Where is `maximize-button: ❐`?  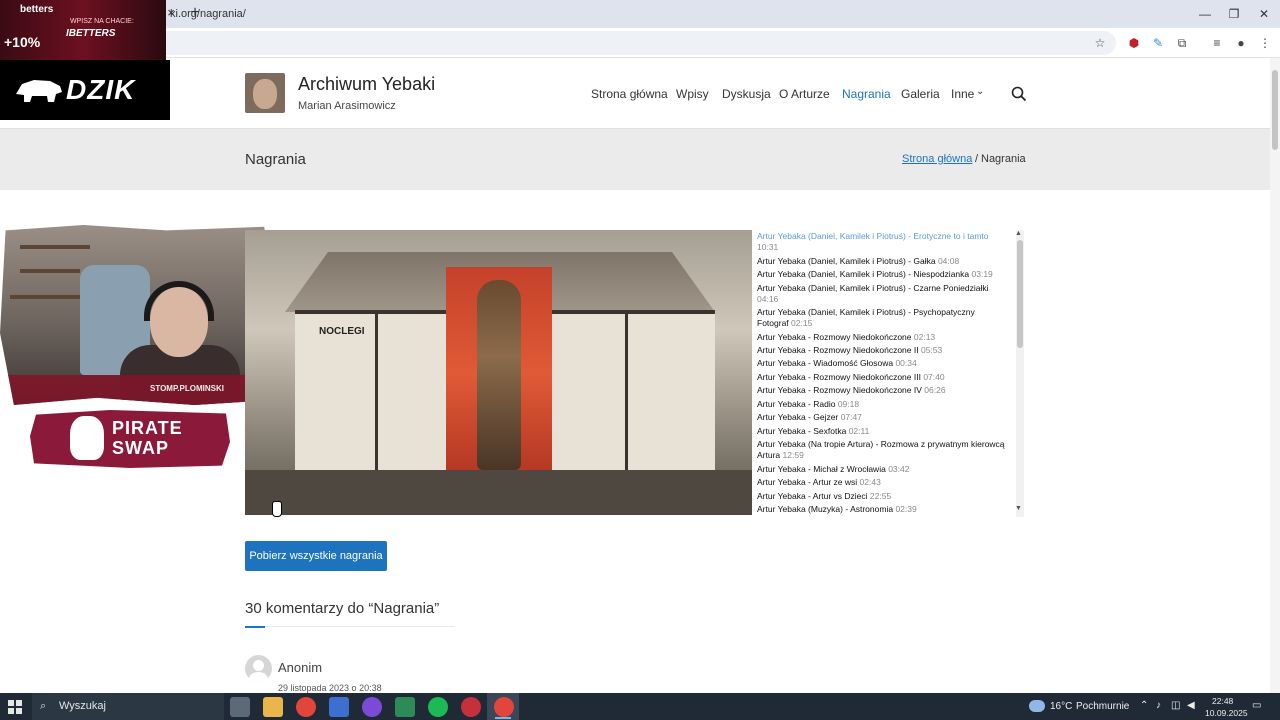 maximize-button: ❐ is located at coordinates (1234, 14).